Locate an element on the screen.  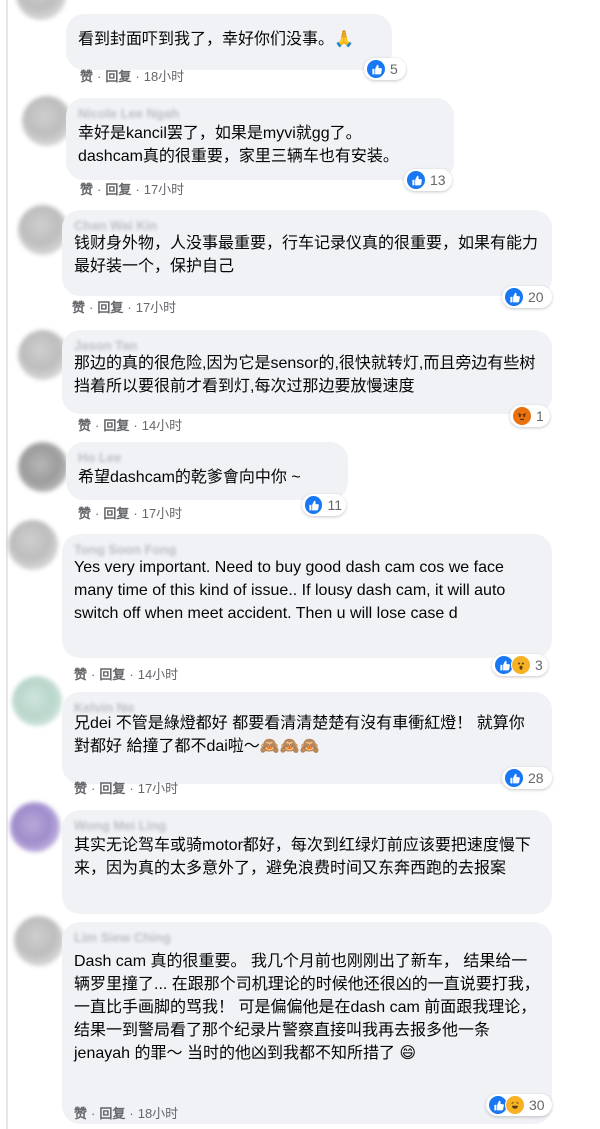
wow-reaction-icon is located at coordinates (521, 665).